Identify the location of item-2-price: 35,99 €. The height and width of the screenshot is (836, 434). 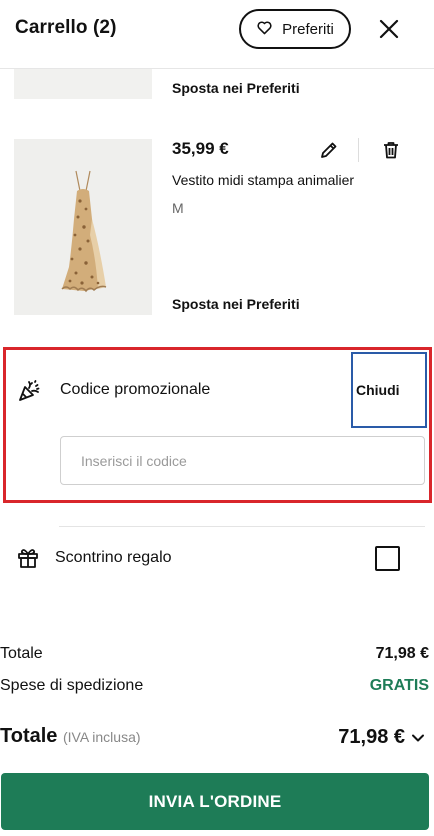
(200, 148).